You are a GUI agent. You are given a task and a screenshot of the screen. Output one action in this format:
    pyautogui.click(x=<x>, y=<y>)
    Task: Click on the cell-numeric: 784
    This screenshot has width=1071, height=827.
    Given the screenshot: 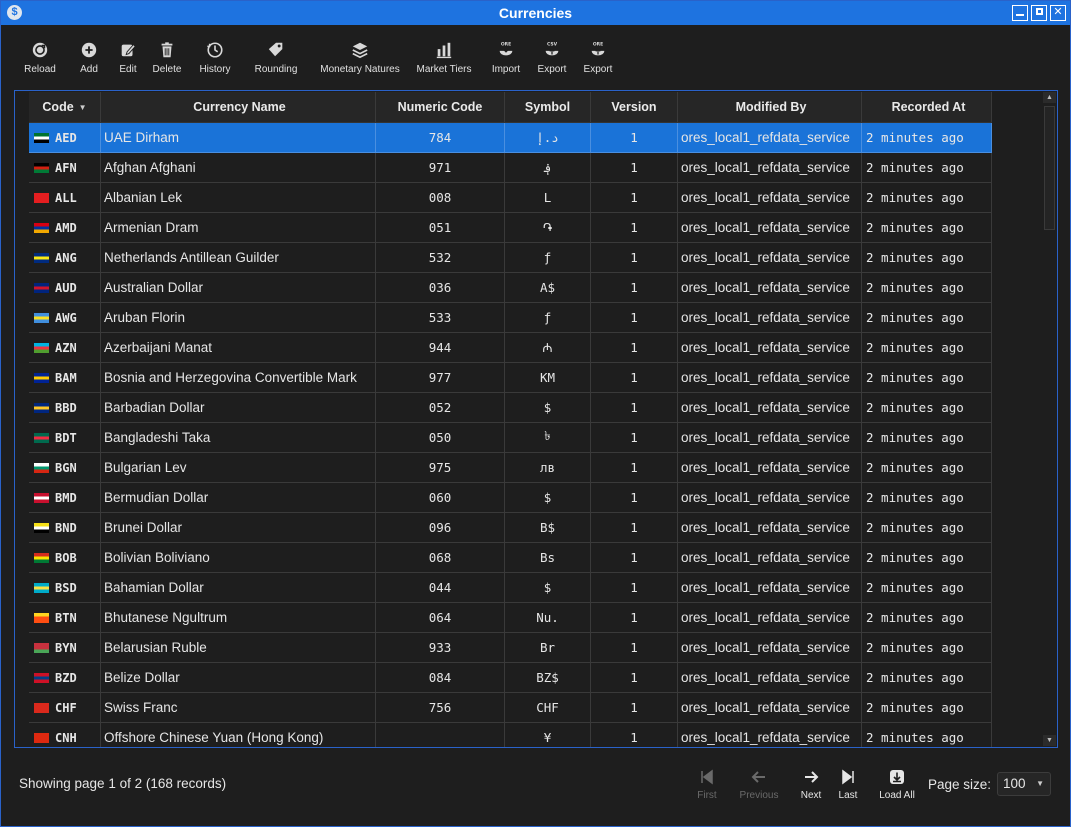 What is the action you would take?
    pyautogui.click(x=440, y=138)
    